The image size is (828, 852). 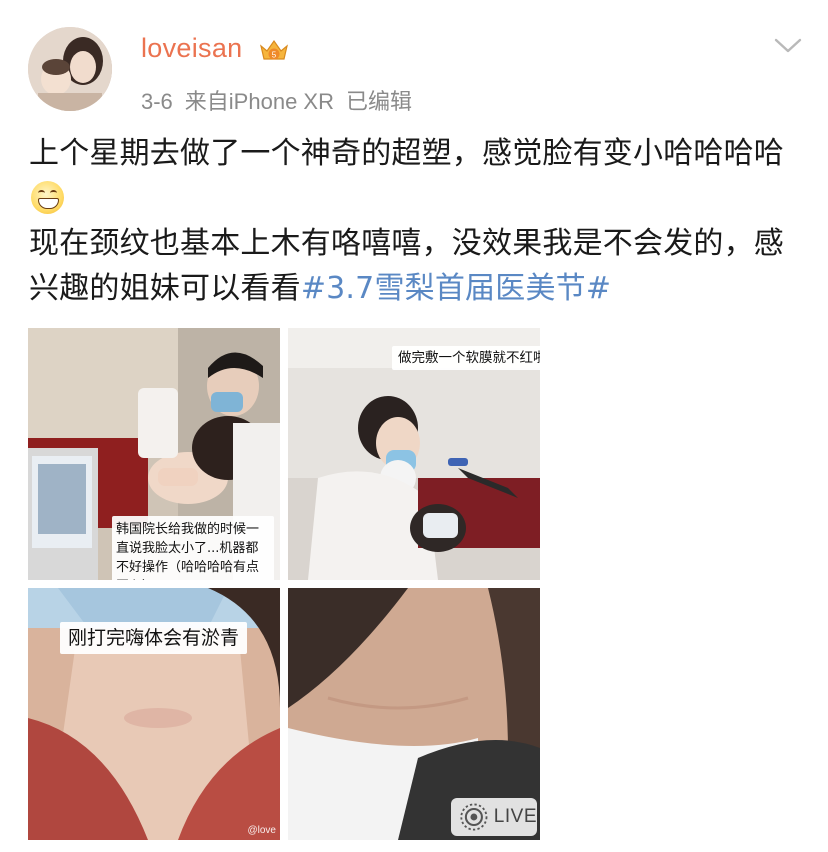 What do you see at coordinates (414, 714) in the screenshot?
I see `post-image-4: LIVE` at bounding box center [414, 714].